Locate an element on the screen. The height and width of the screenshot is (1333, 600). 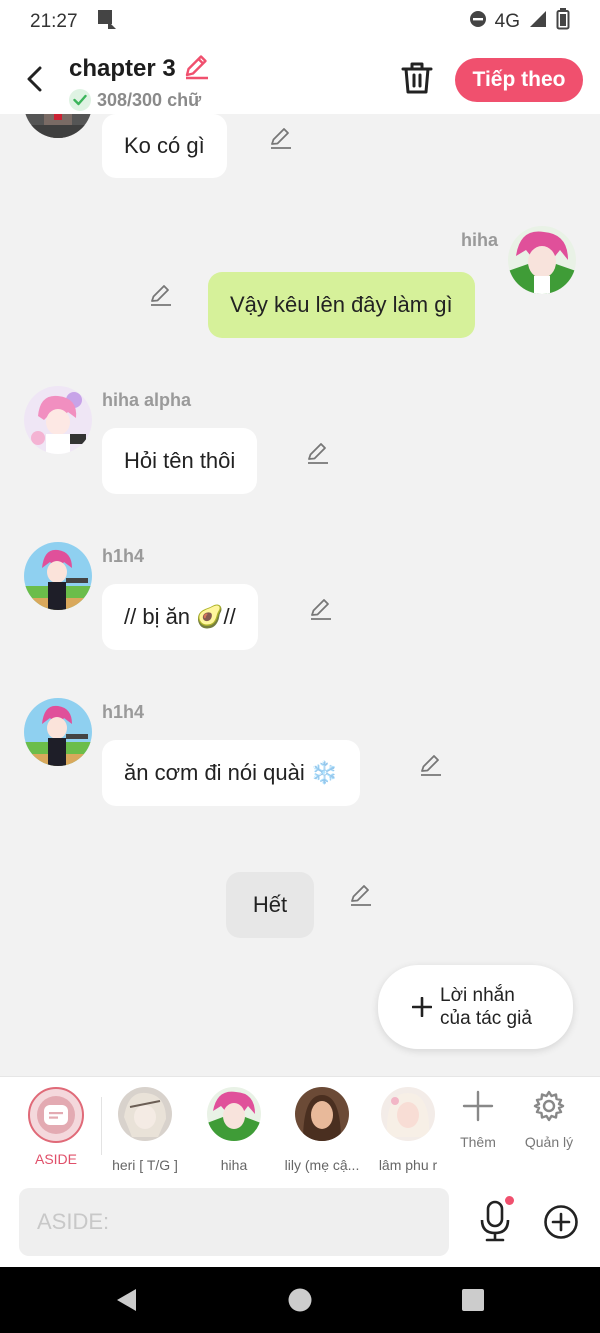
nav-home-icon is located at coordinates (300, 1300).